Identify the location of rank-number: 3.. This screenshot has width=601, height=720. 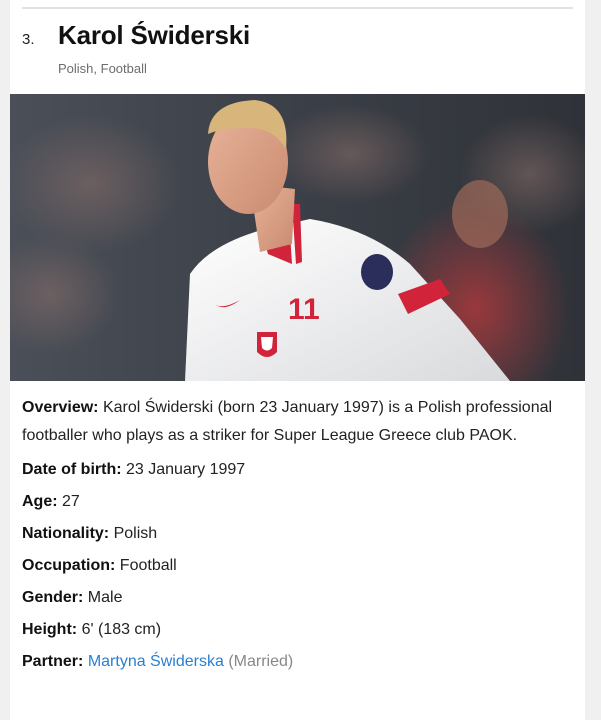
(28, 39).